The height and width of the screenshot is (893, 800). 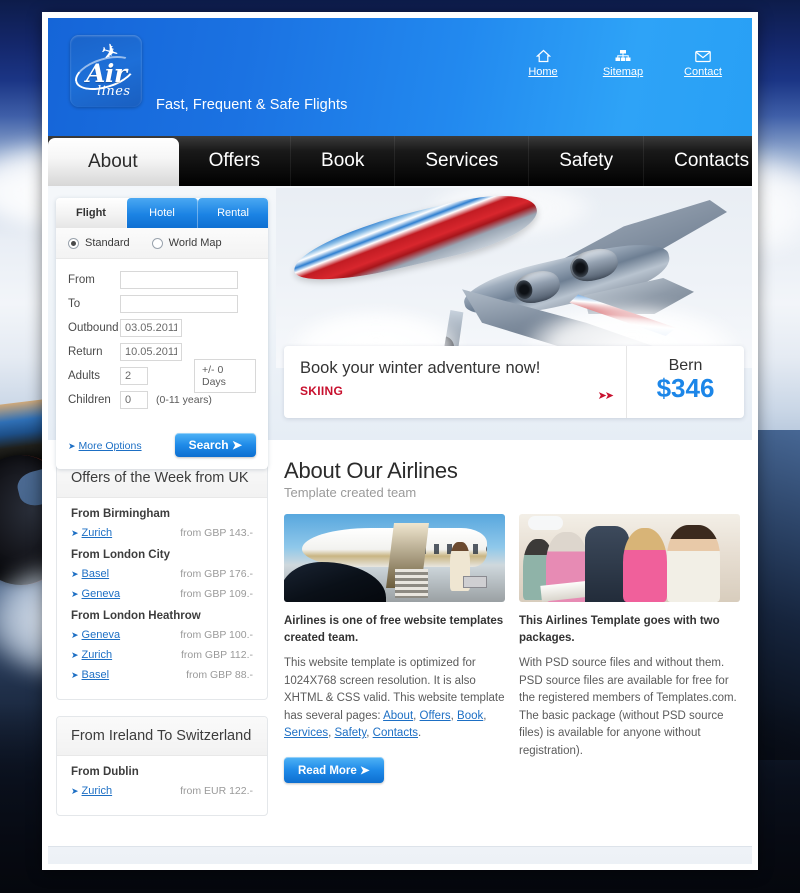 What do you see at coordinates (151, 352) in the screenshot?
I see `return-date-input` at bounding box center [151, 352].